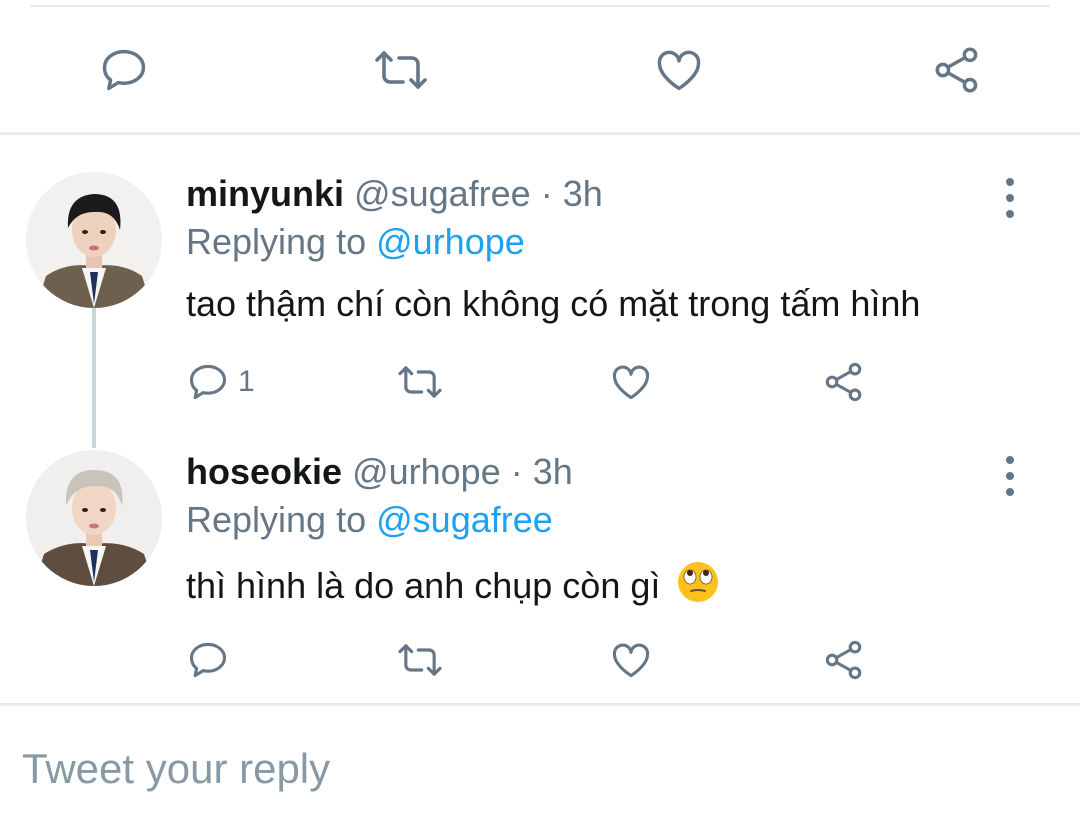 The width and height of the screenshot is (1080, 827). What do you see at coordinates (265, 193) in the screenshot?
I see `display-name: minyunki` at bounding box center [265, 193].